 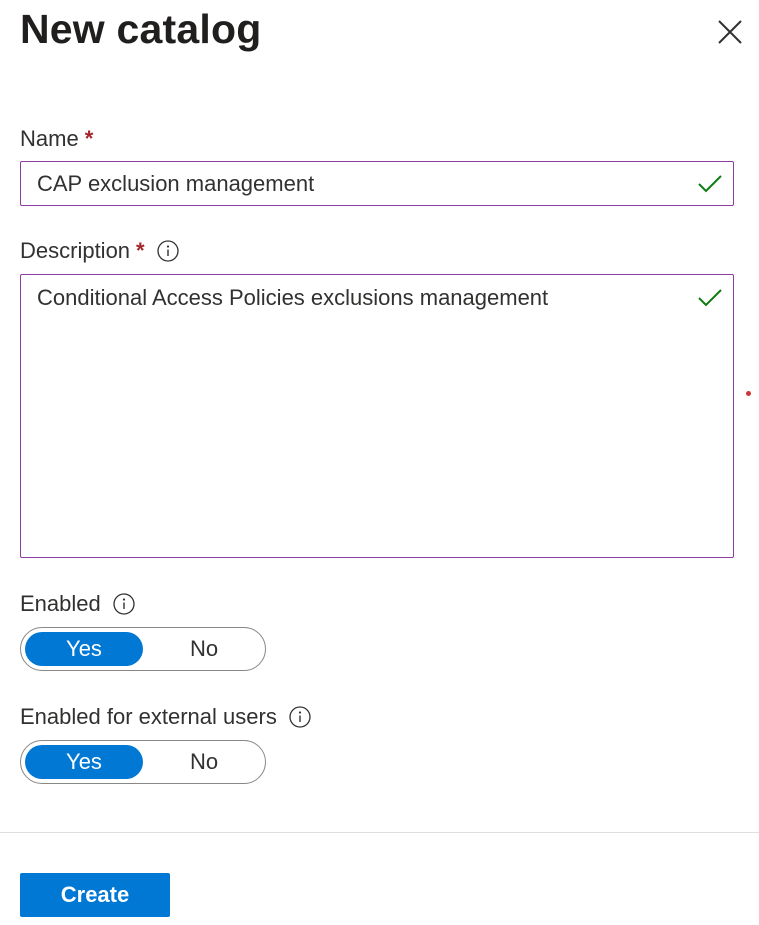 What do you see at coordinates (204, 762) in the screenshot?
I see `external-no-option: No` at bounding box center [204, 762].